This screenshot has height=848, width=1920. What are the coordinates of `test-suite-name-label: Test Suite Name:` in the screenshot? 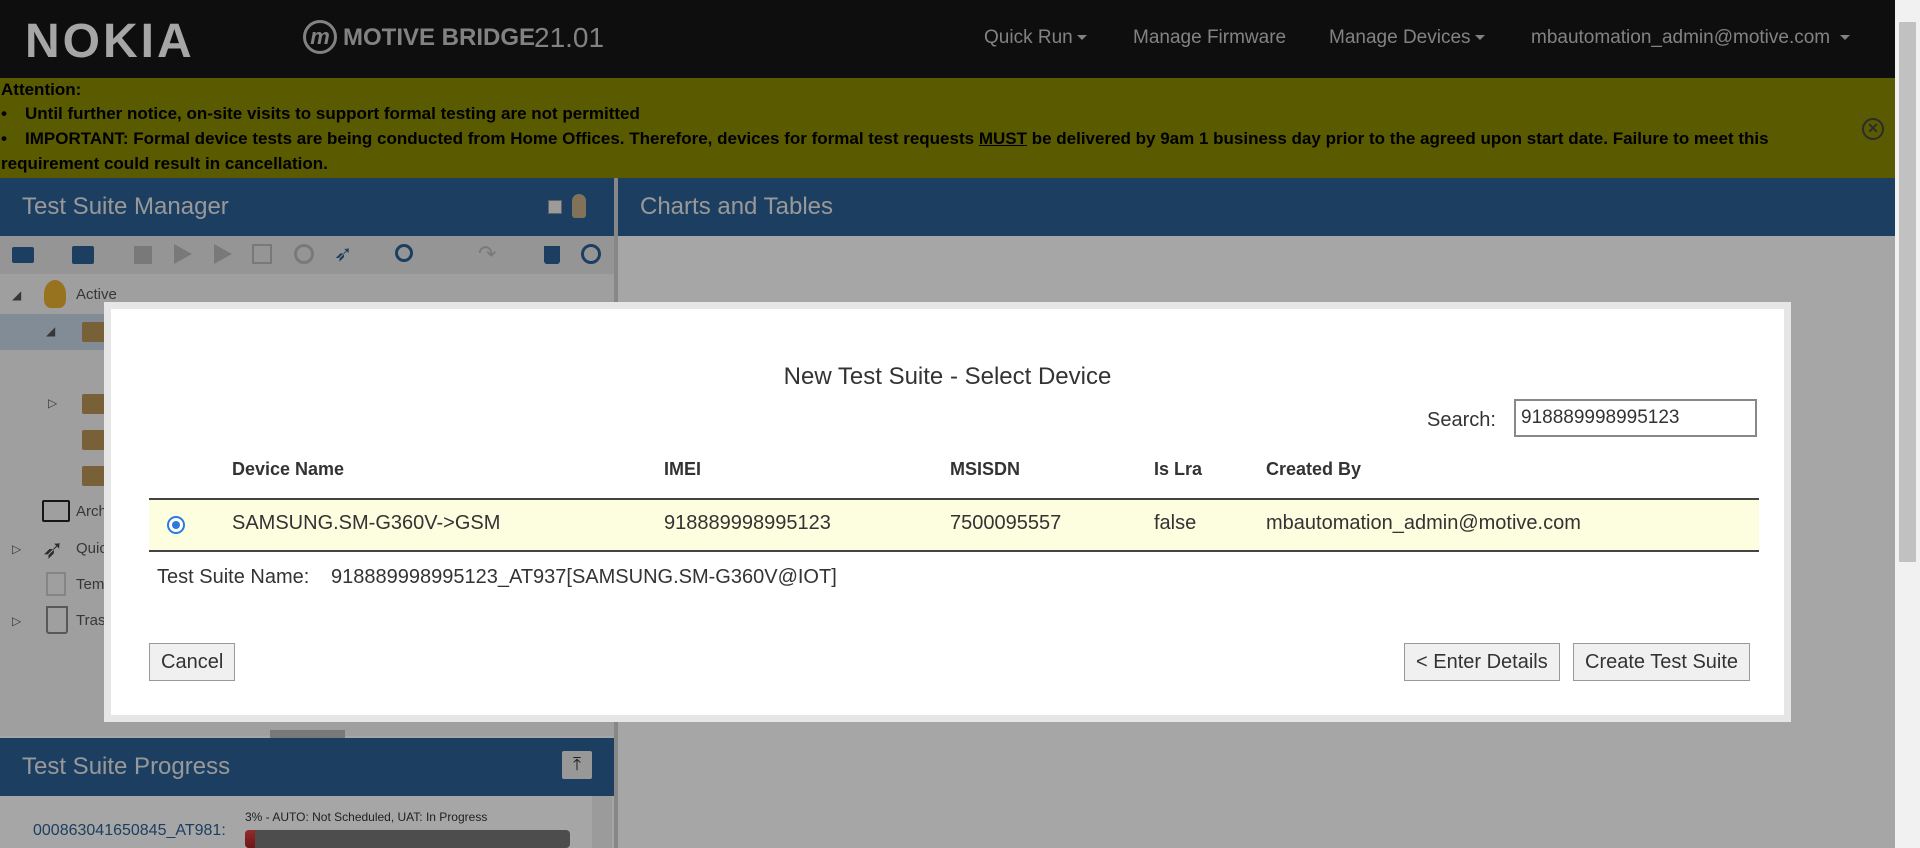 It's located at (233, 577).